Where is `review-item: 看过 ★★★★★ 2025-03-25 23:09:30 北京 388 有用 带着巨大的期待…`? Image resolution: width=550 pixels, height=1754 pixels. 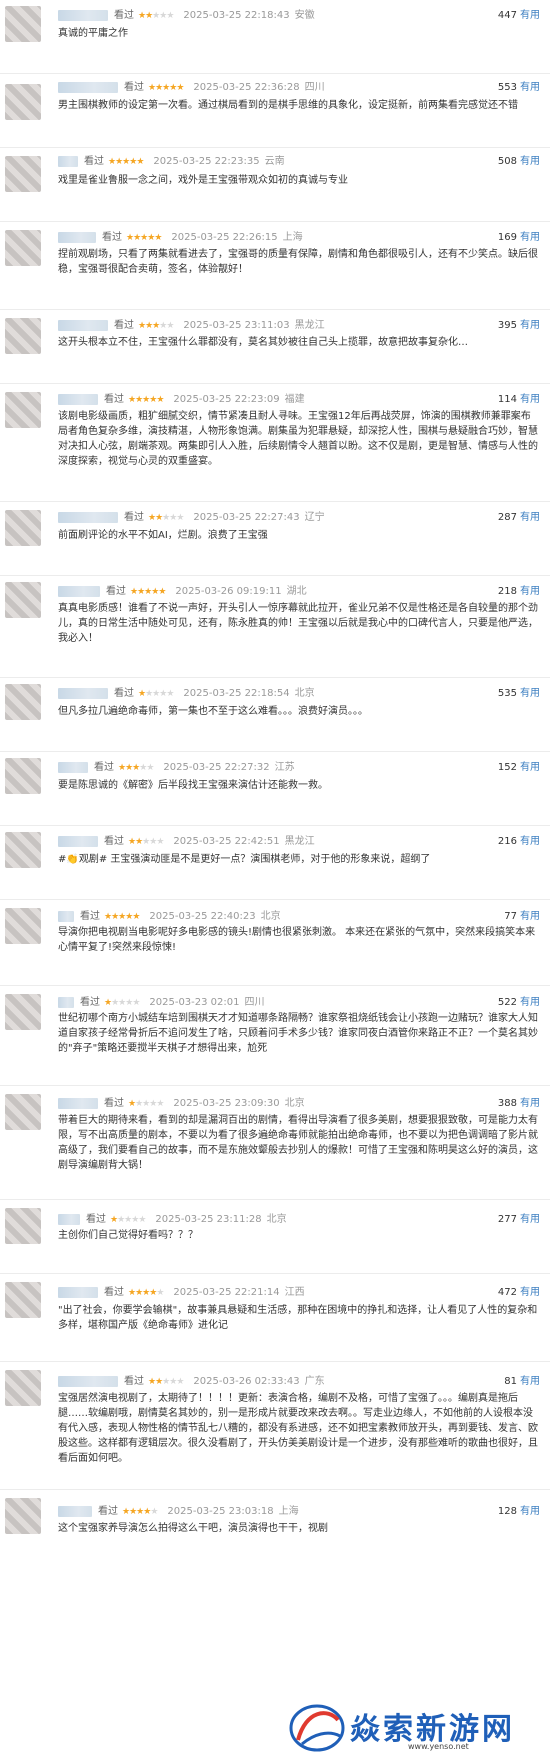
review-item: 看过 ★★★★★ 2025-03-25 23:09:30 北京 388 有用 带着巨大的期待… is located at coordinates (275, 1143).